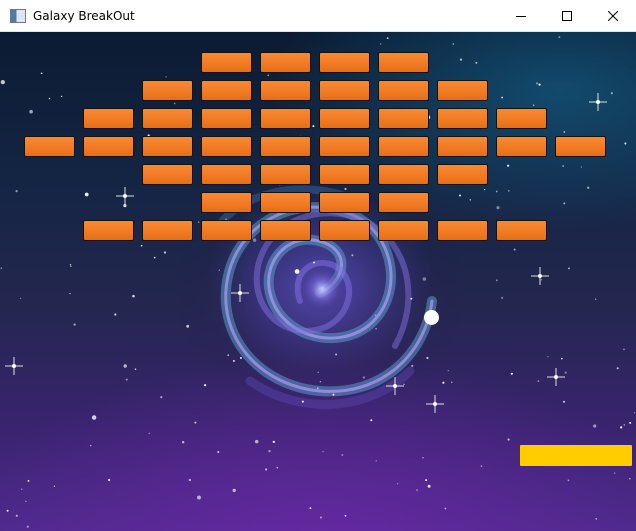  I want to click on window-controls, so click(567, 15).